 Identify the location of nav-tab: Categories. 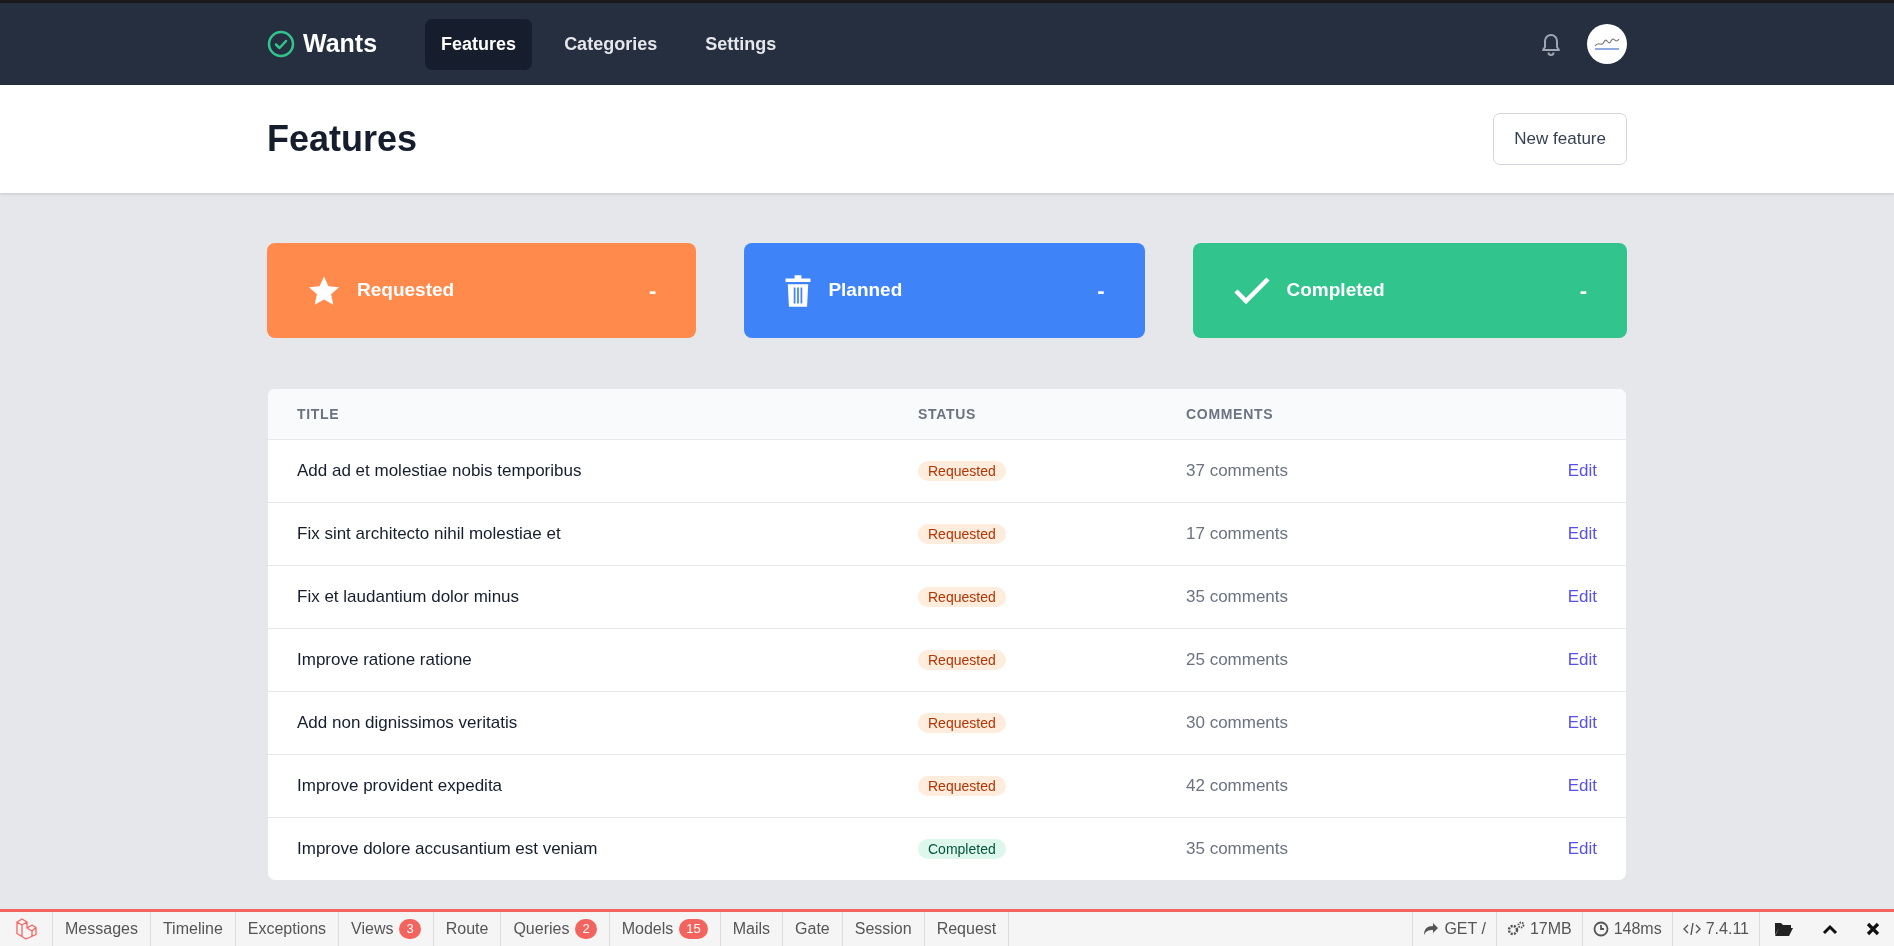
(611, 44).